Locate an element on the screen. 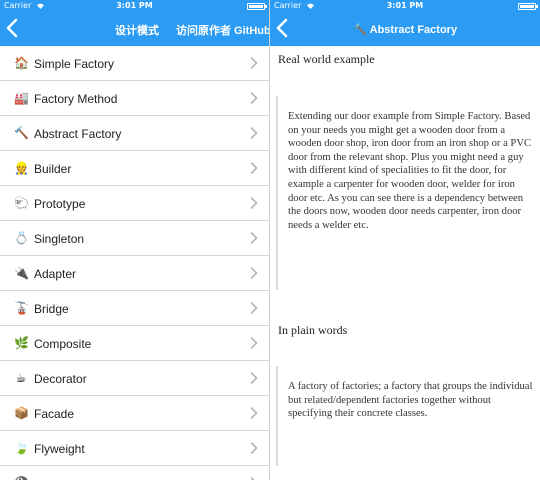 This screenshot has height=480, width=540. list-item: 🔌 Adapter is located at coordinates (134, 273).